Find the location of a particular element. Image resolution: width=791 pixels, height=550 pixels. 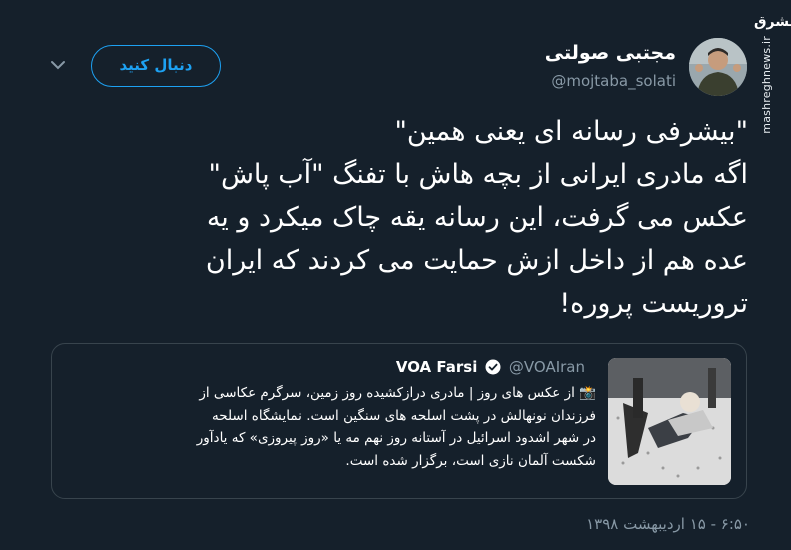

quoted-author-handle: @VOAIran is located at coordinates (547, 367).